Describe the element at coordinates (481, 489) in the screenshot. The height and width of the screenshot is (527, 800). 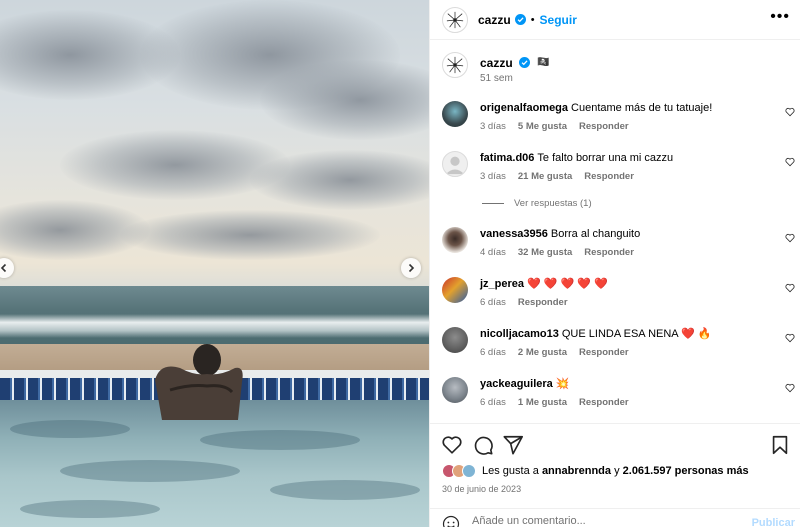
I see `post-date: 30 de junio de 2023` at that location.